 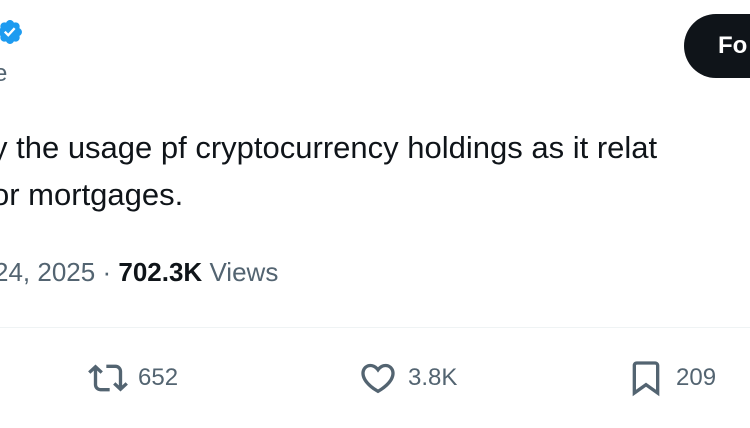 I want to click on user-handle: e, so click(x=3, y=74).